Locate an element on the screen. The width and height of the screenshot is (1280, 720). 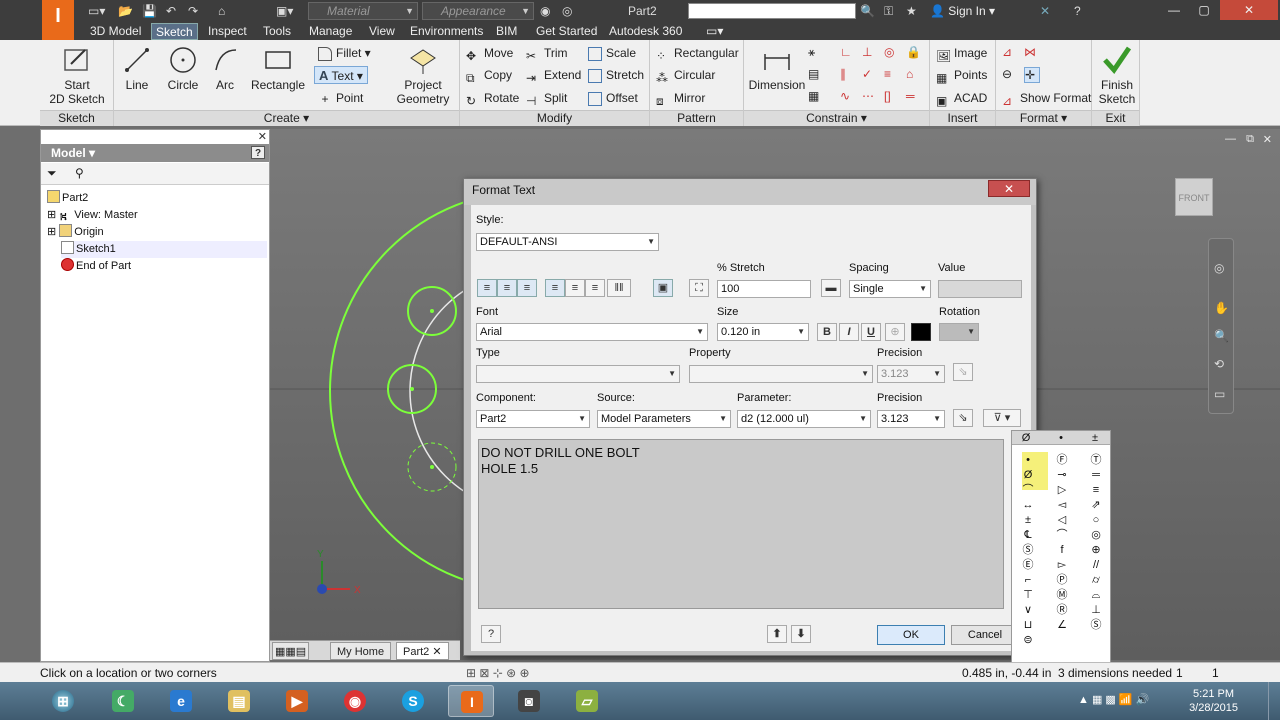
palette-symbol: ◅ is located at coordinates (1062, 505).